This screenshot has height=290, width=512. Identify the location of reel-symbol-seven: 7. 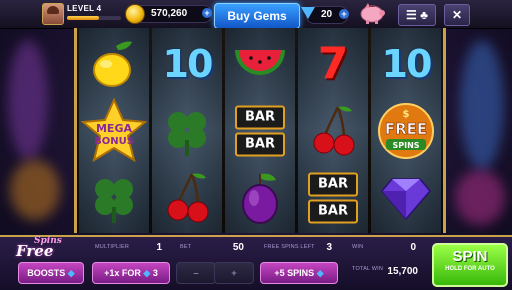
(333, 64).